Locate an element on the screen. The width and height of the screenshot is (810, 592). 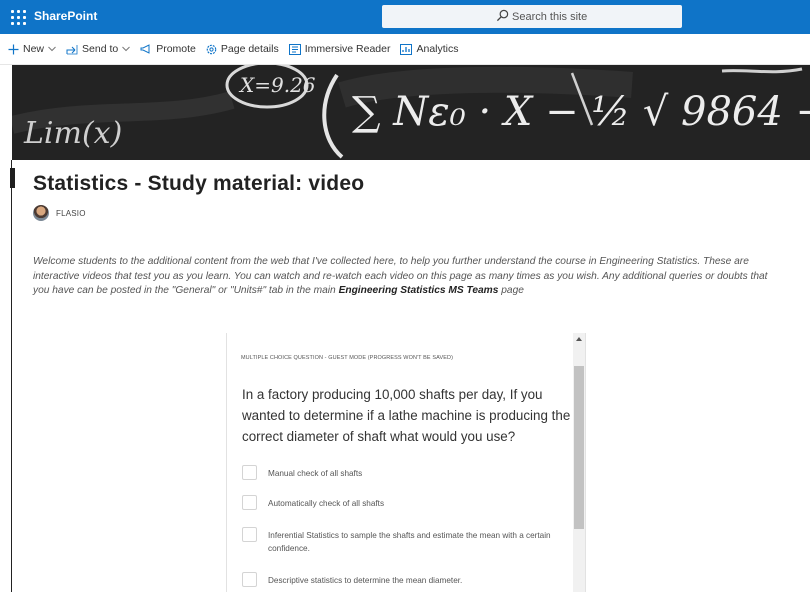
promote-button: Promote is located at coordinates (168, 49).